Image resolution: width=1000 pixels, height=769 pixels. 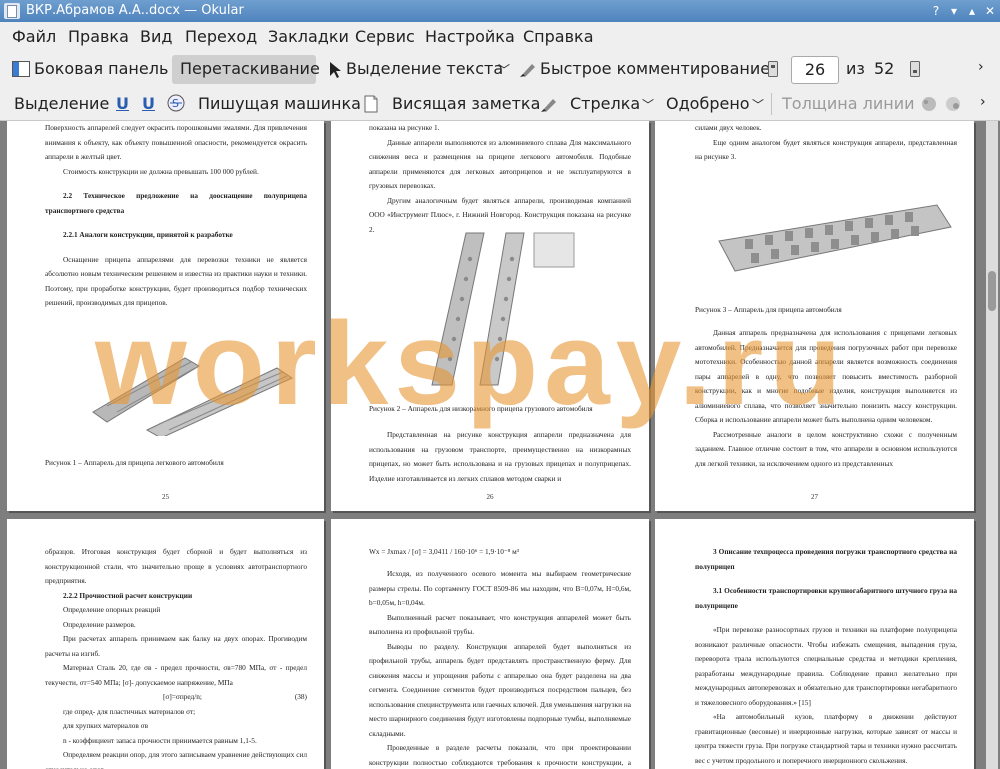 I want to click on page-number: 27, so click(x=814, y=497).